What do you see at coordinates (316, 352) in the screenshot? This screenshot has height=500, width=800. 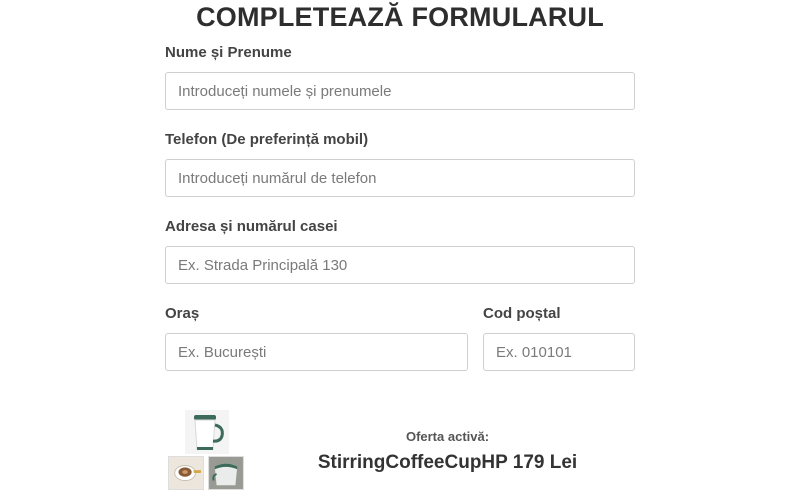 I see `city-input` at bounding box center [316, 352].